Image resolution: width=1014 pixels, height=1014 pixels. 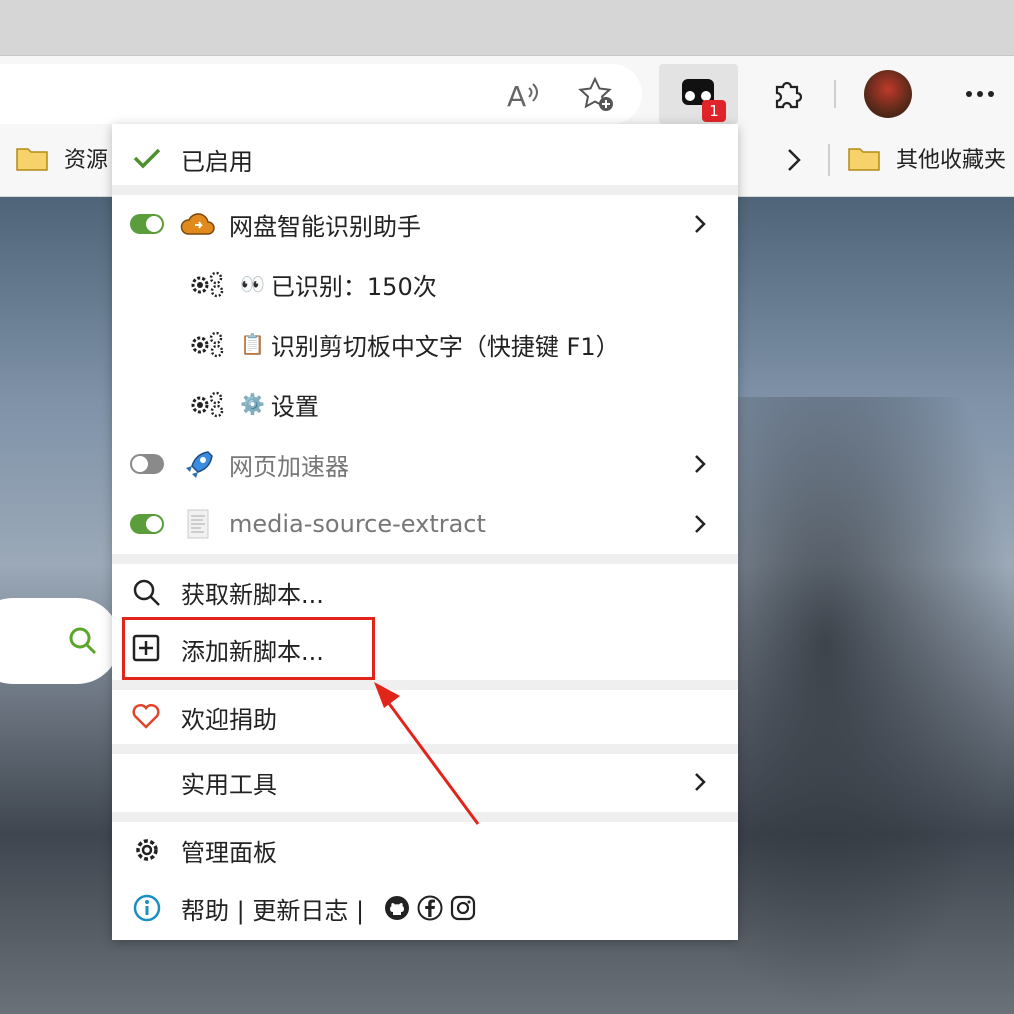 I want to click on script-file-icon, so click(x=198, y=524).